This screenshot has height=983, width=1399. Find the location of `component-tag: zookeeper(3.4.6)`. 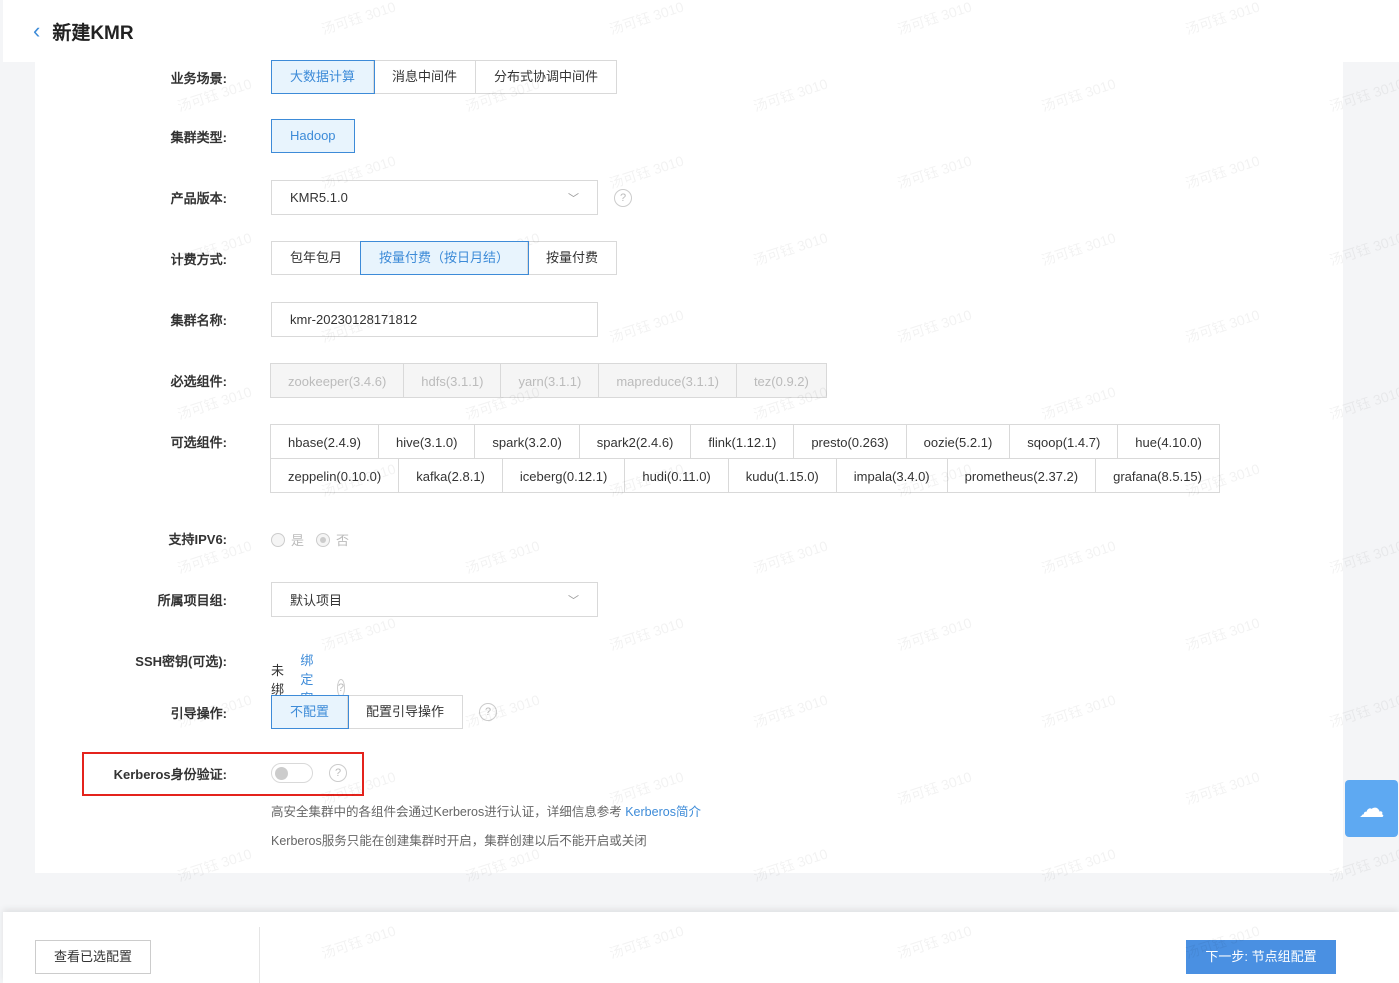

component-tag: zookeeper(3.4.6) is located at coordinates (337, 380).